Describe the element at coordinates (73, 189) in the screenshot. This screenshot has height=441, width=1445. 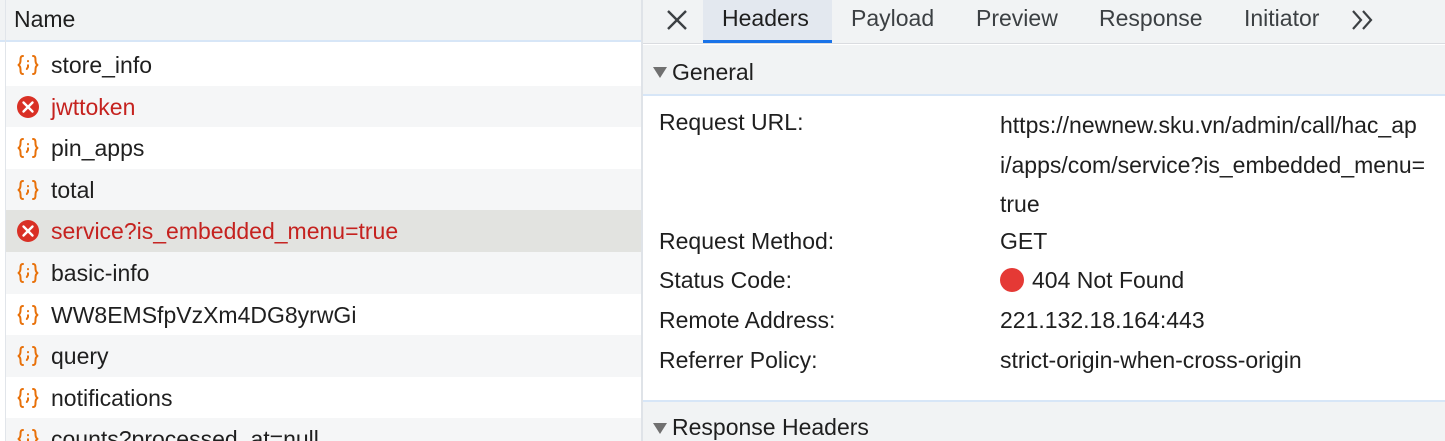
I see `request-row-label: total` at that location.